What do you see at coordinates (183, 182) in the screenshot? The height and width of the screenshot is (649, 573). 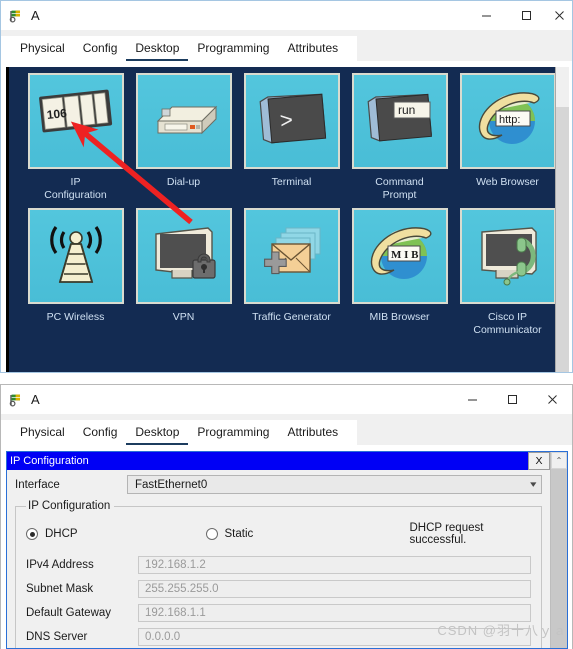 I see `desktop-item-label: Dial-up` at bounding box center [183, 182].